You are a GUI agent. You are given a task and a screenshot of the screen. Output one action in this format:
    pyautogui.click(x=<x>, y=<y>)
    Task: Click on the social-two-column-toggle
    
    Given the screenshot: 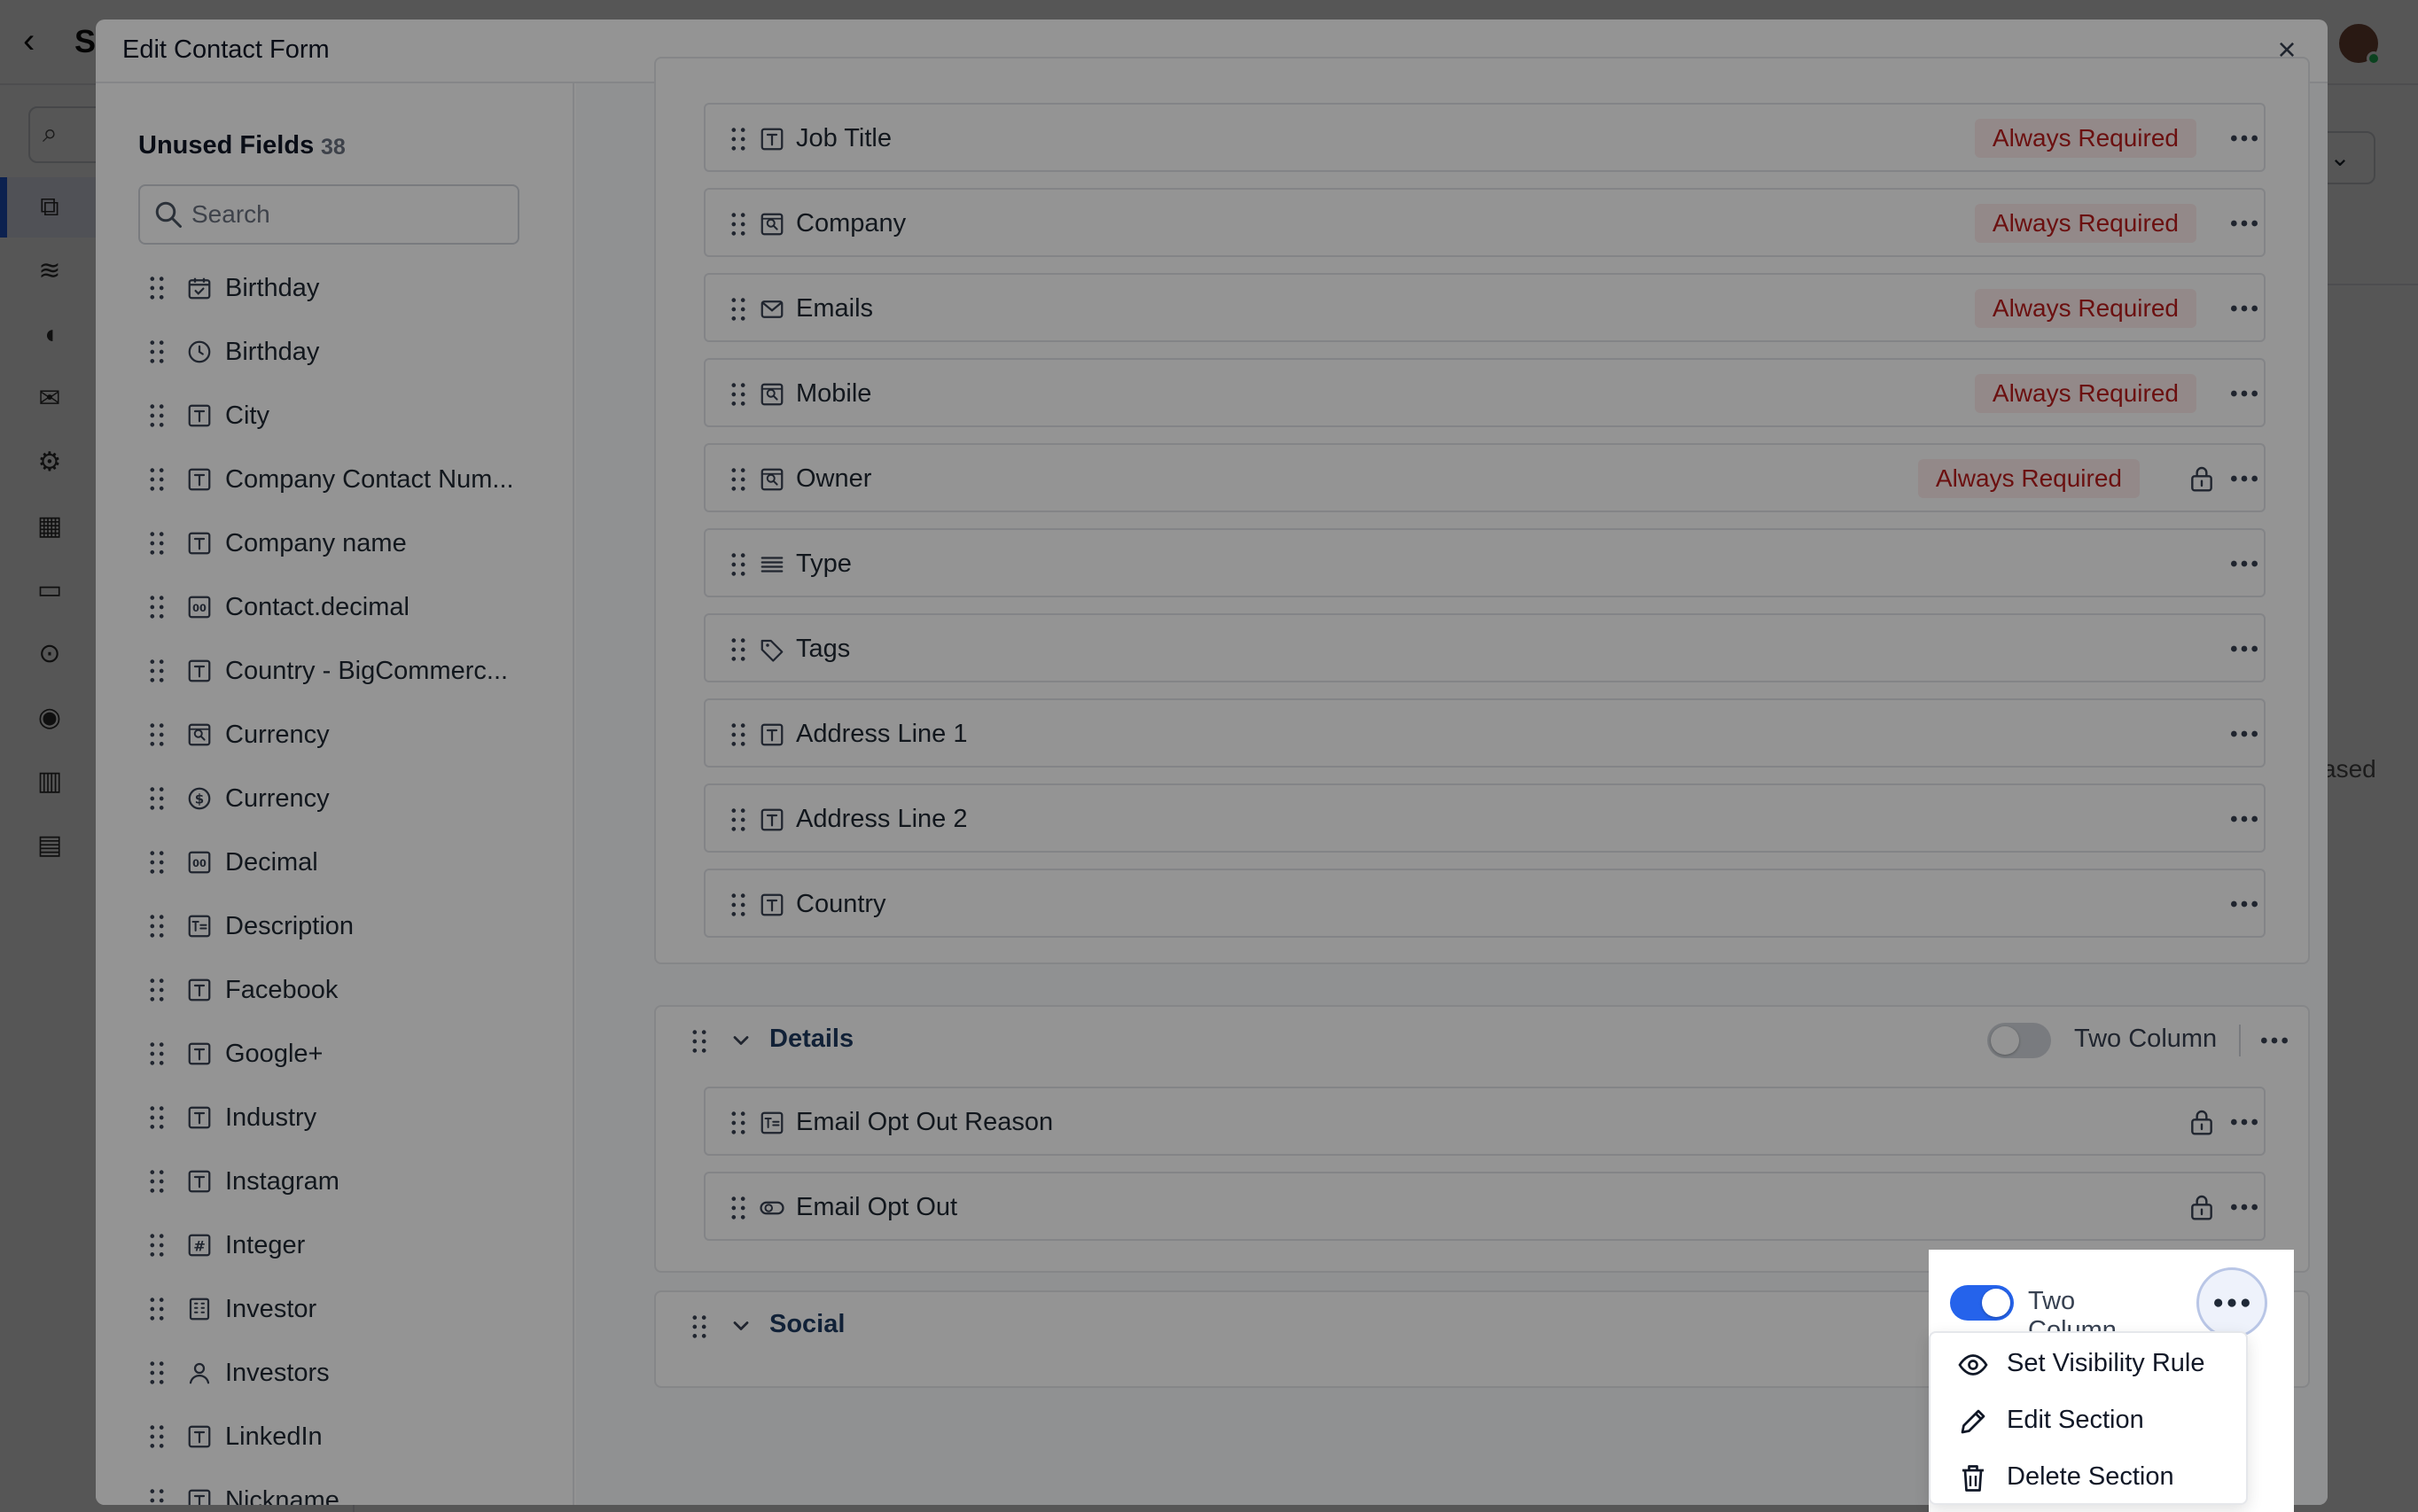 What is the action you would take?
    pyautogui.click(x=1982, y=1303)
    